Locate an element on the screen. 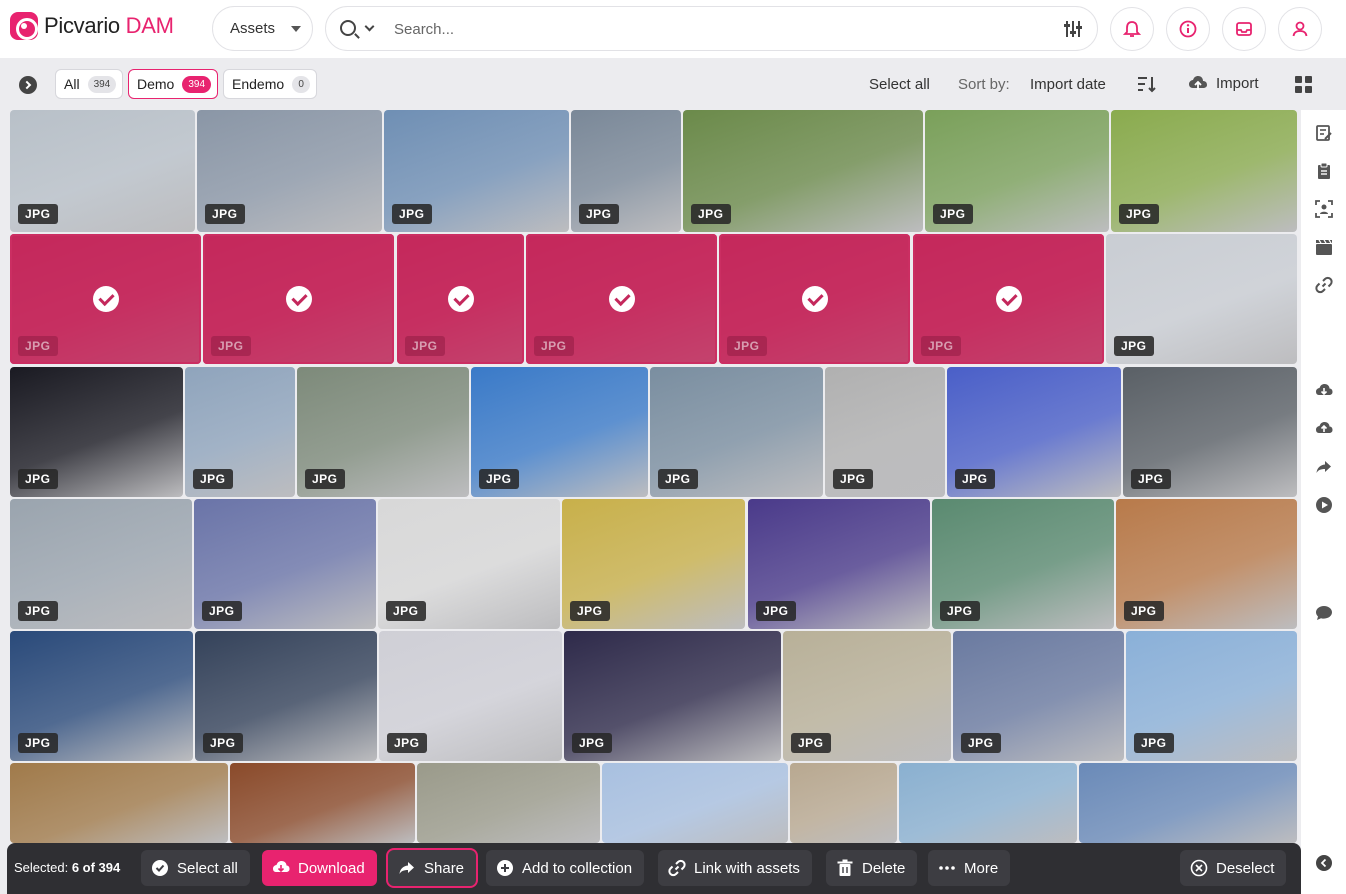 The image size is (1346, 894). scope-select-value: Assets is located at coordinates (253, 28).